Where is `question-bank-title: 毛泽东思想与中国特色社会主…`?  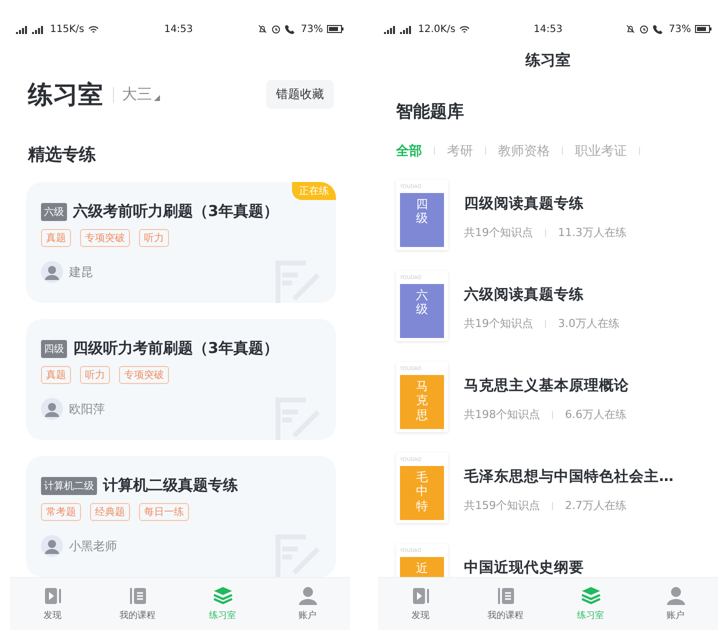 question-bank-title: 毛泽东思想与中国特色社会主… is located at coordinates (569, 476).